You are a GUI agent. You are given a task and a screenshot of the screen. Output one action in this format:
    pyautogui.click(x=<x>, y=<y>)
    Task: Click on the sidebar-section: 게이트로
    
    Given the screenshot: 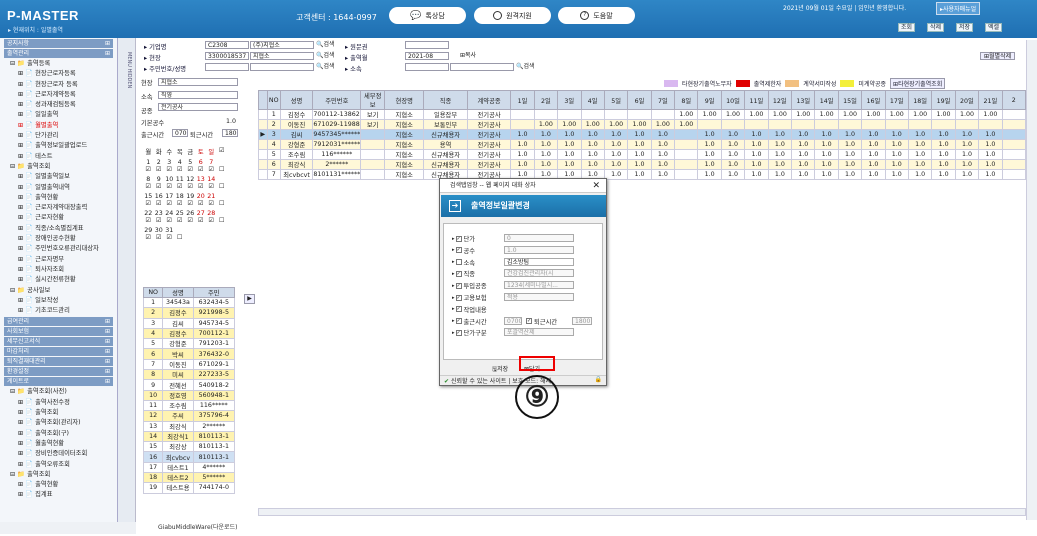 What is the action you would take?
    pyautogui.click(x=58, y=382)
    